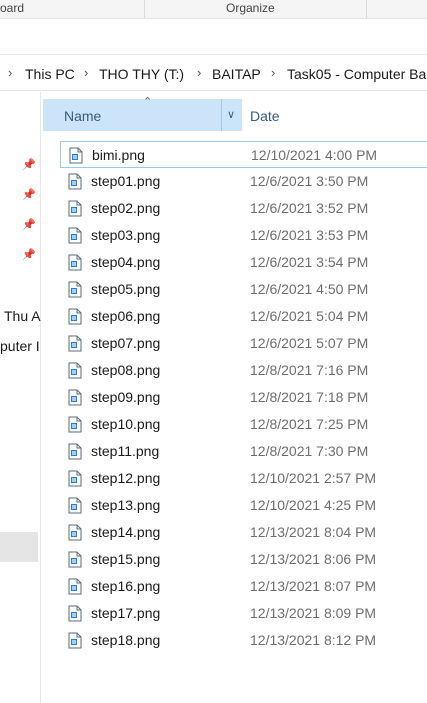  What do you see at coordinates (243, 262) in the screenshot?
I see `file-row: step04.png 12/6/2021 3:54 PM` at bounding box center [243, 262].